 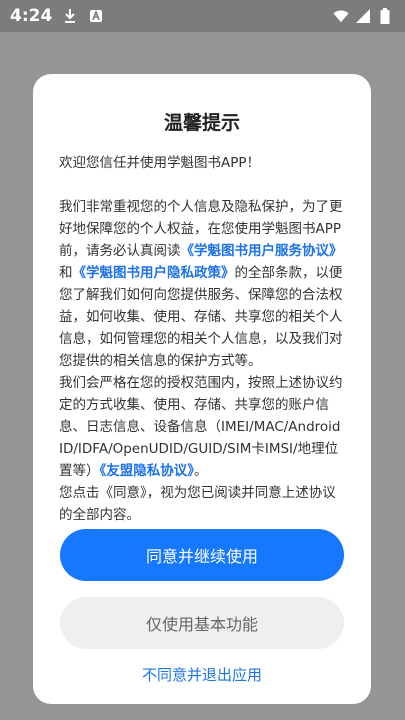 What do you see at coordinates (160, 163) in the screenshot?
I see `welcome-text: 欢迎您信任并使用学魁图书APP！` at bounding box center [160, 163].